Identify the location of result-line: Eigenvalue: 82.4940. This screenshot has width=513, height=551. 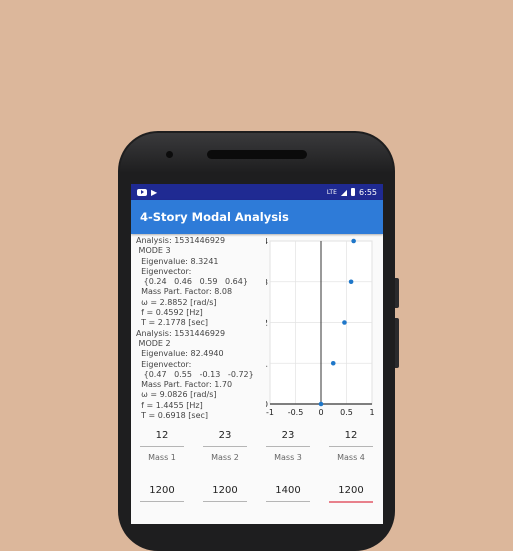
(180, 354).